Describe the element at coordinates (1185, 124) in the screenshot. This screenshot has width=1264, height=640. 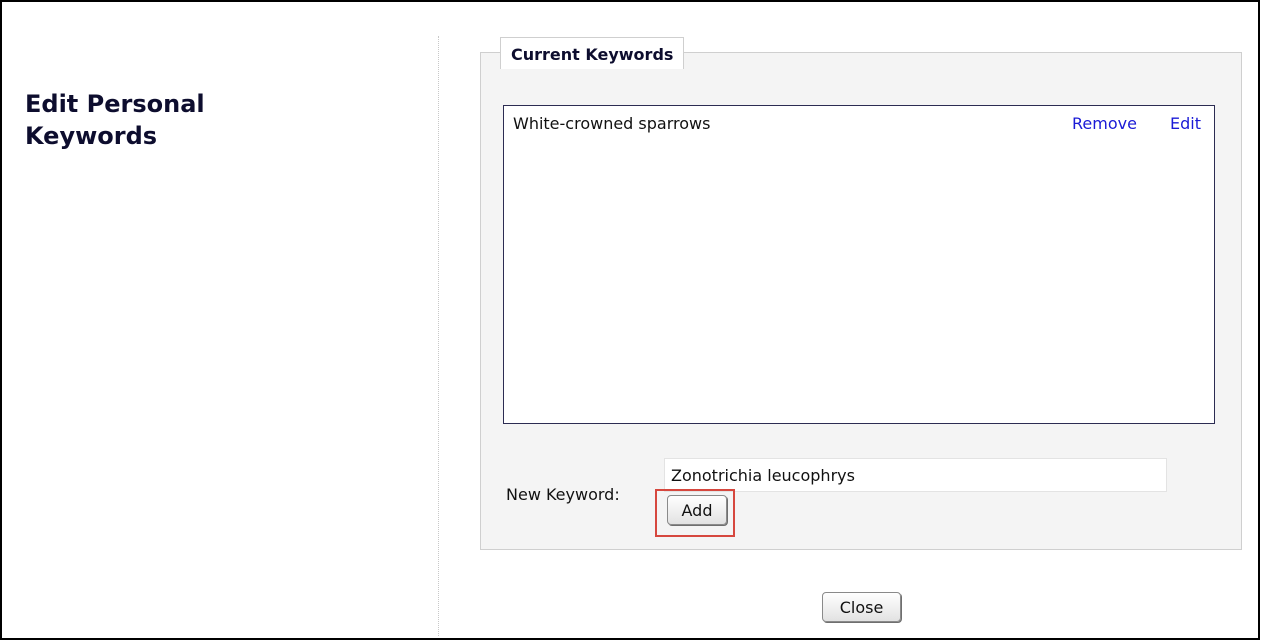
I see `edit-keyword-link: Edit` at that location.